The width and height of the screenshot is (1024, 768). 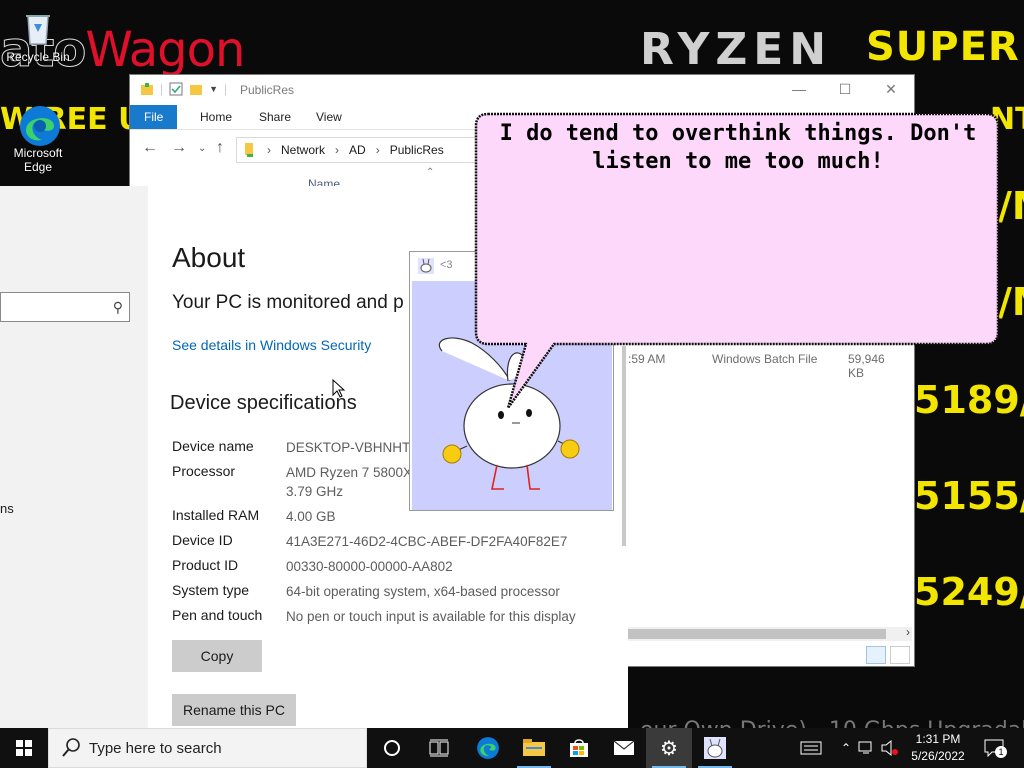 What do you see at coordinates (938, 739) in the screenshot?
I see `clock-time: 1:31 PM` at bounding box center [938, 739].